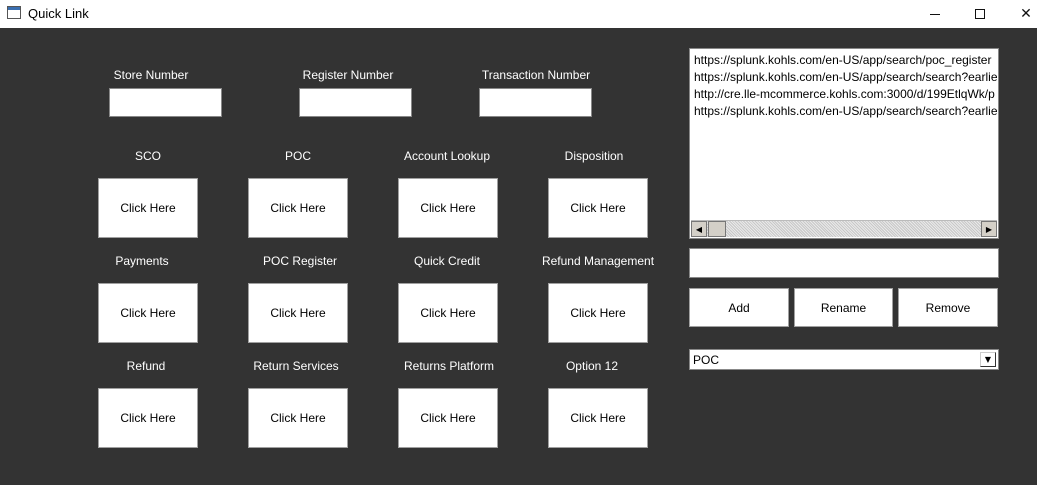 This screenshot has width=1037, height=485. Describe the element at coordinates (296, 366) in the screenshot. I see `return-services-label: Return Services` at that location.